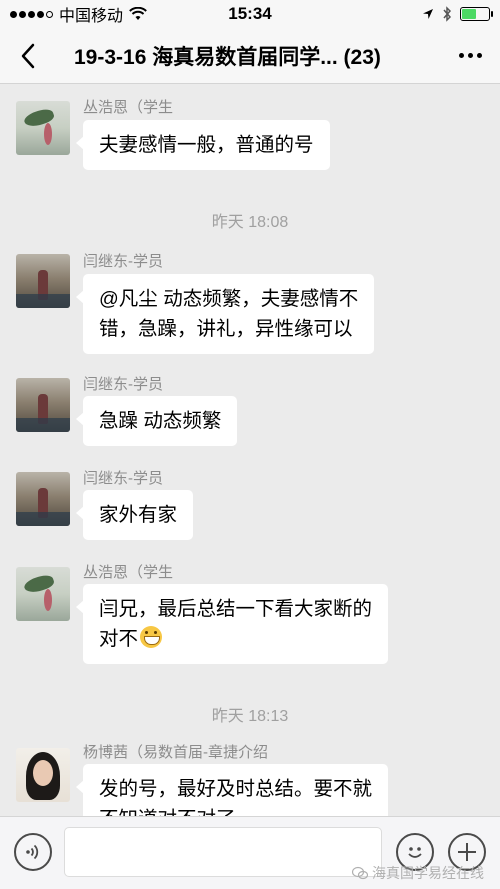 Image resolution: width=500 pixels, height=889 pixels. What do you see at coordinates (206, 145) in the screenshot?
I see `message-text: 夫妻感情一般，普通的号` at bounding box center [206, 145].